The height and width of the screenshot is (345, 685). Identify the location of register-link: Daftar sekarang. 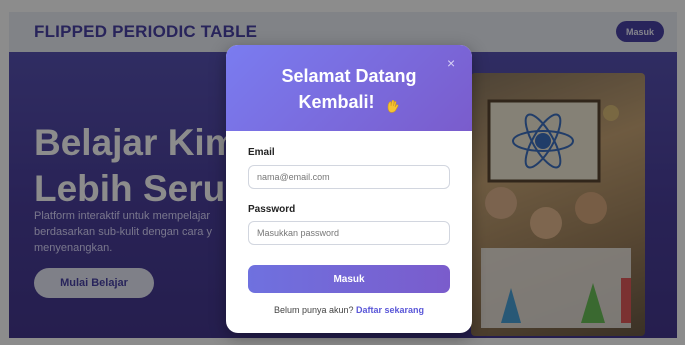
(390, 310).